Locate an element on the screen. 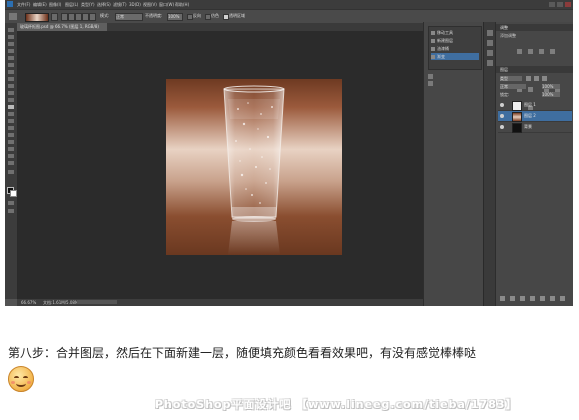 The height and width of the screenshot is (420, 579). menu-edit: 编辑(E) is located at coordinates (40, 5).